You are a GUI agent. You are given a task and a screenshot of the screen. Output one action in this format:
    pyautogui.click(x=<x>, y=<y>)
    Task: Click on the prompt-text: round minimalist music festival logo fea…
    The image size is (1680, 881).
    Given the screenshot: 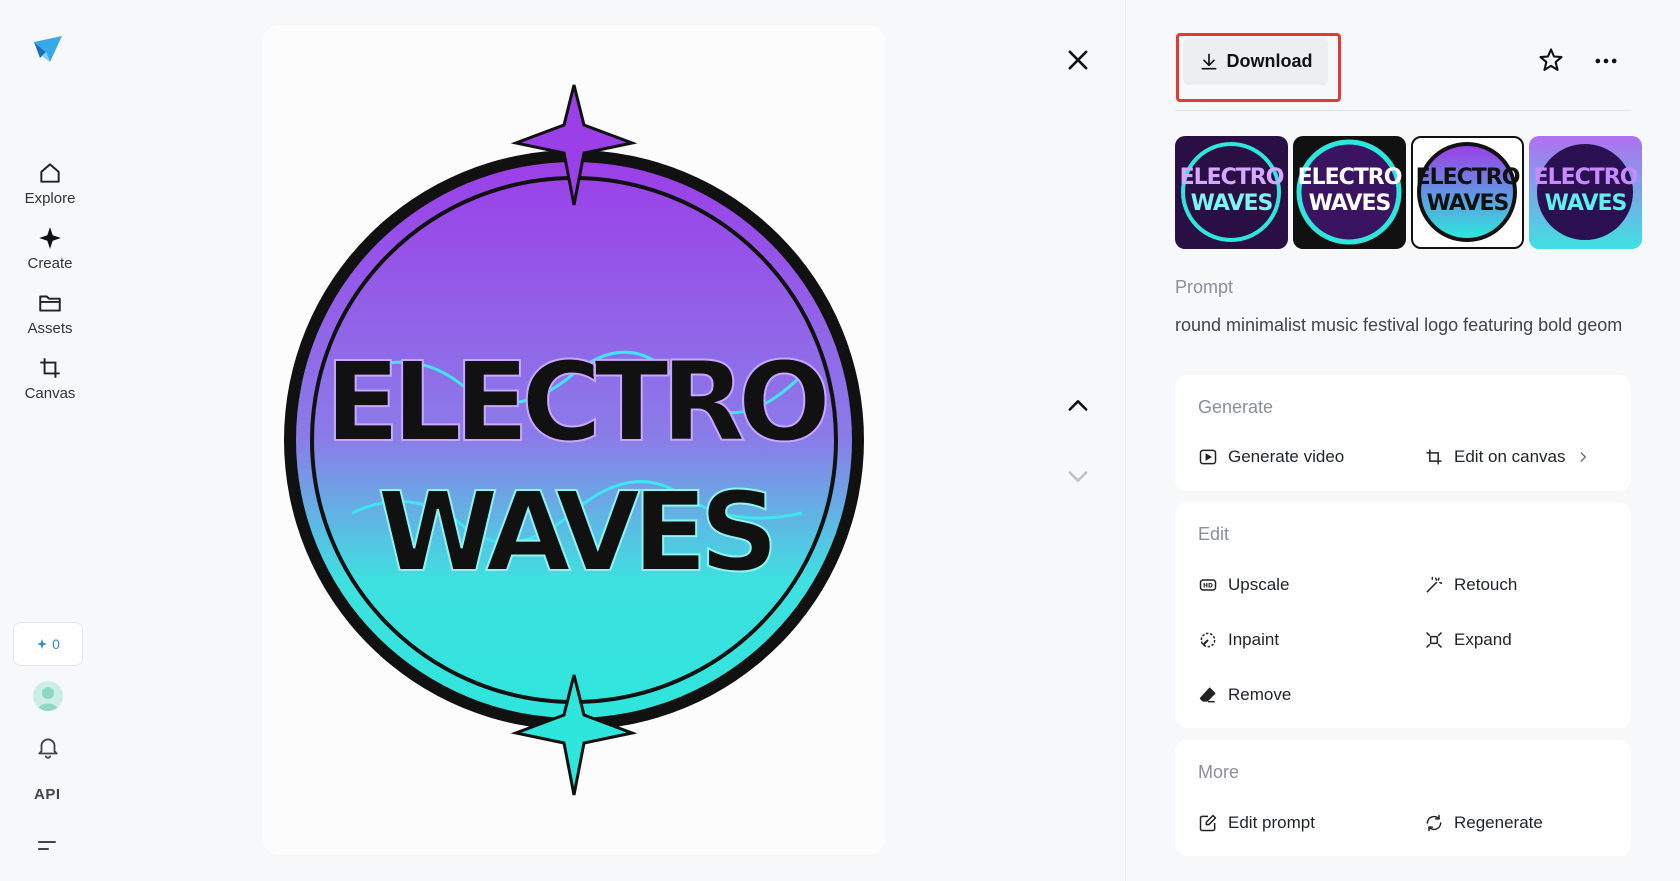 What is the action you would take?
    pyautogui.click(x=1403, y=325)
    